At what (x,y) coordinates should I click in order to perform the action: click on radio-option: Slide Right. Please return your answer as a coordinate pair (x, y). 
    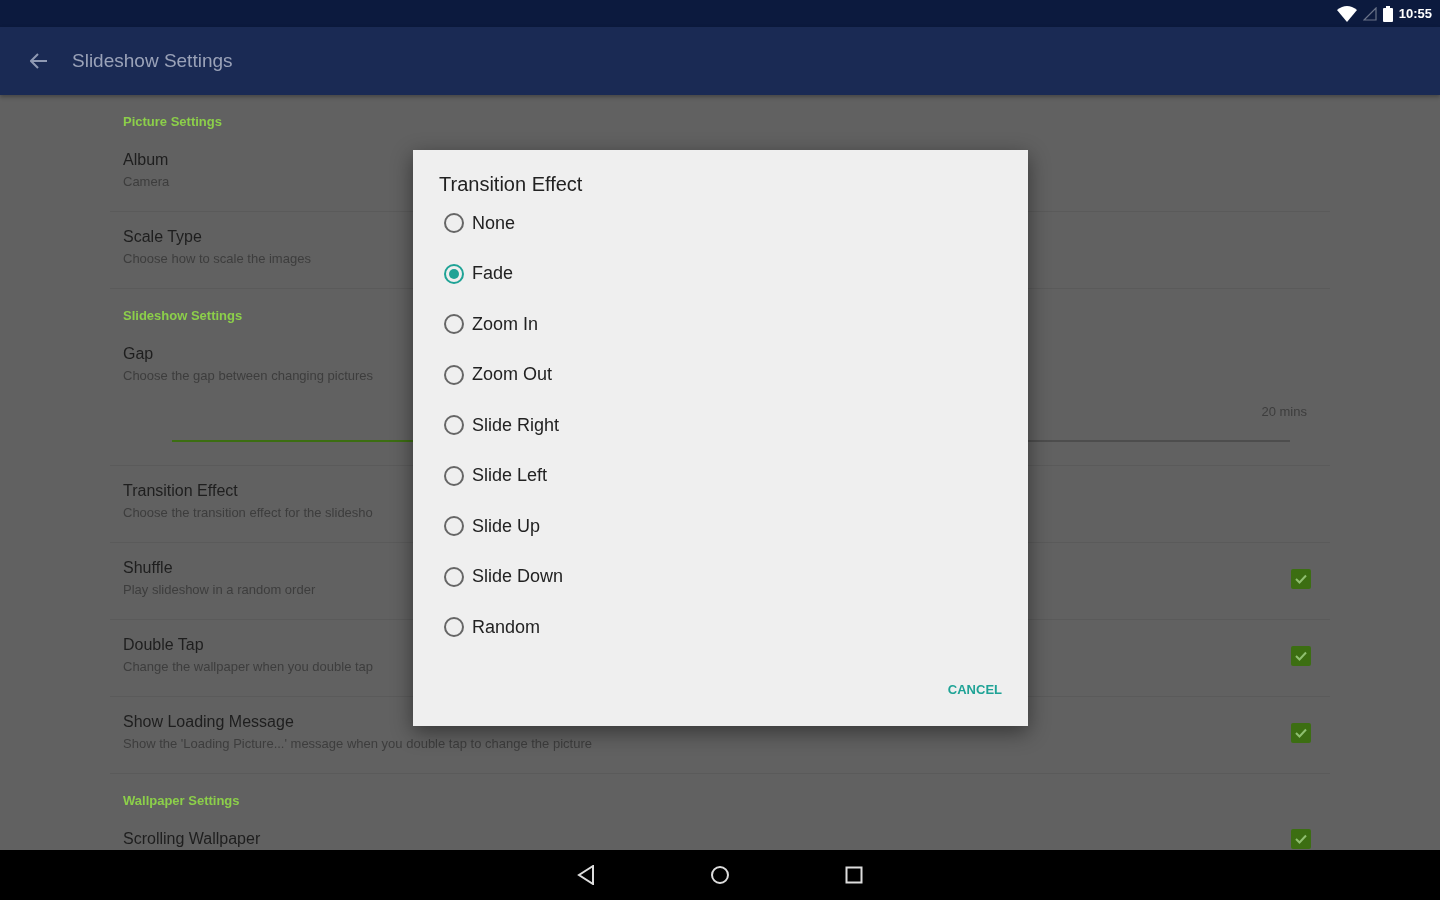
    Looking at the image, I should click on (499, 425).